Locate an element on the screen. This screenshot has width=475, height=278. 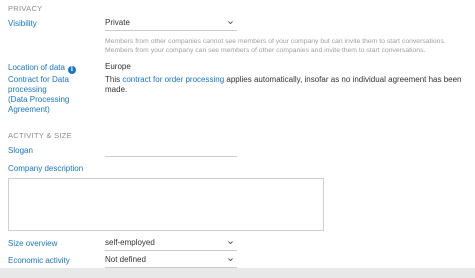
size-overview-select-value: self-employed is located at coordinates (130, 242).